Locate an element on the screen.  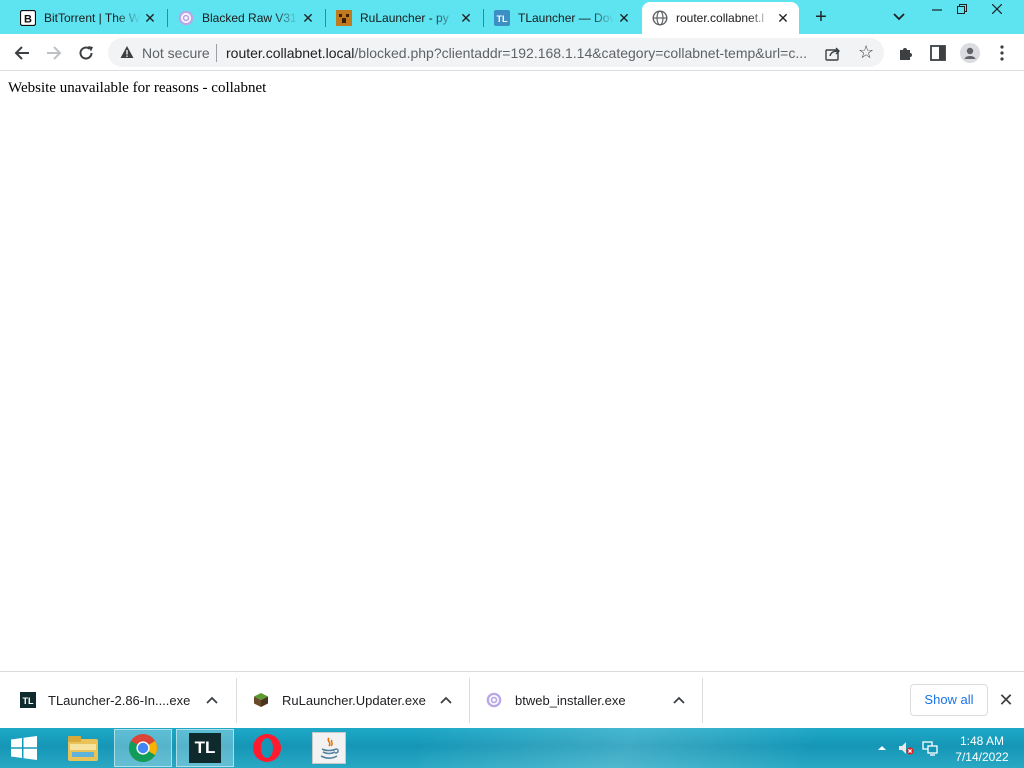
restore-icon is located at coordinates (962, 11).